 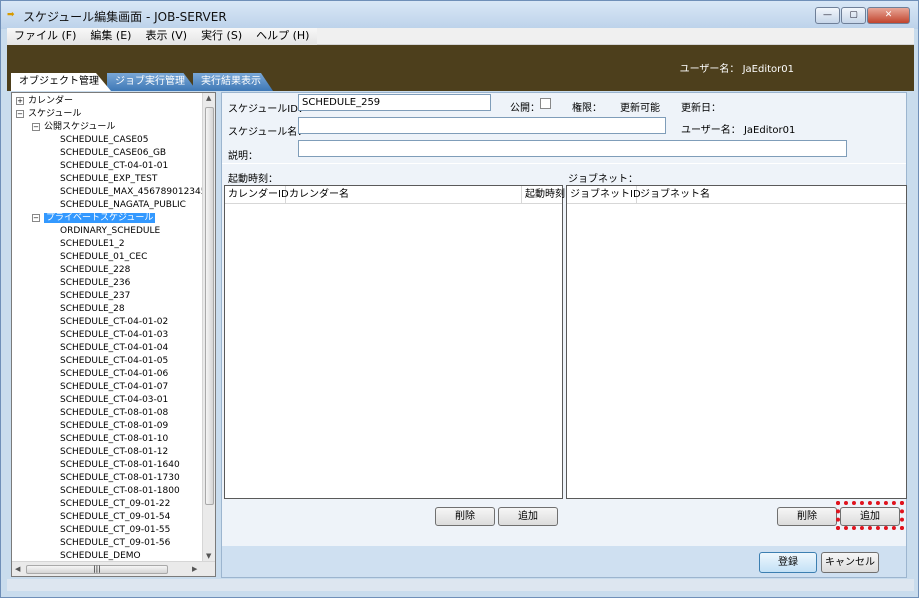 I want to click on expand-icon: +, so click(x=20, y=100).